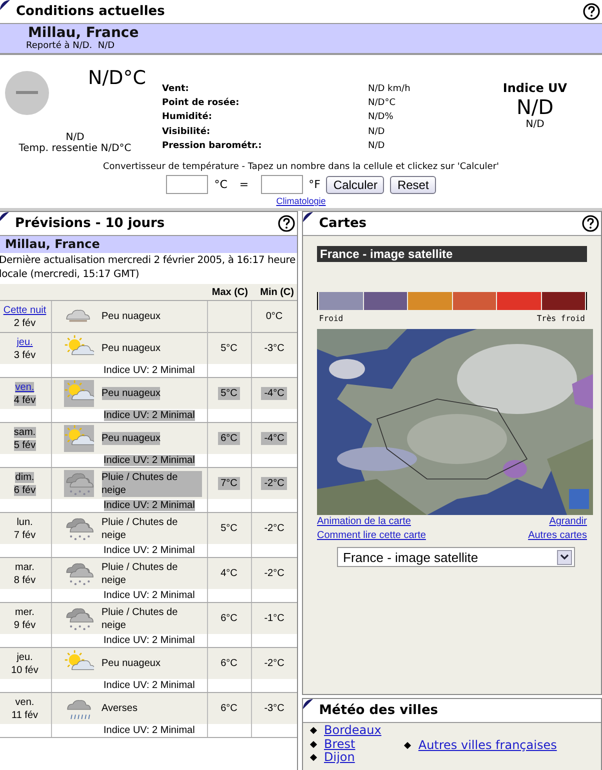 The height and width of the screenshot is (770, 602). I want to click on day-link: ven., so click(24, 387).